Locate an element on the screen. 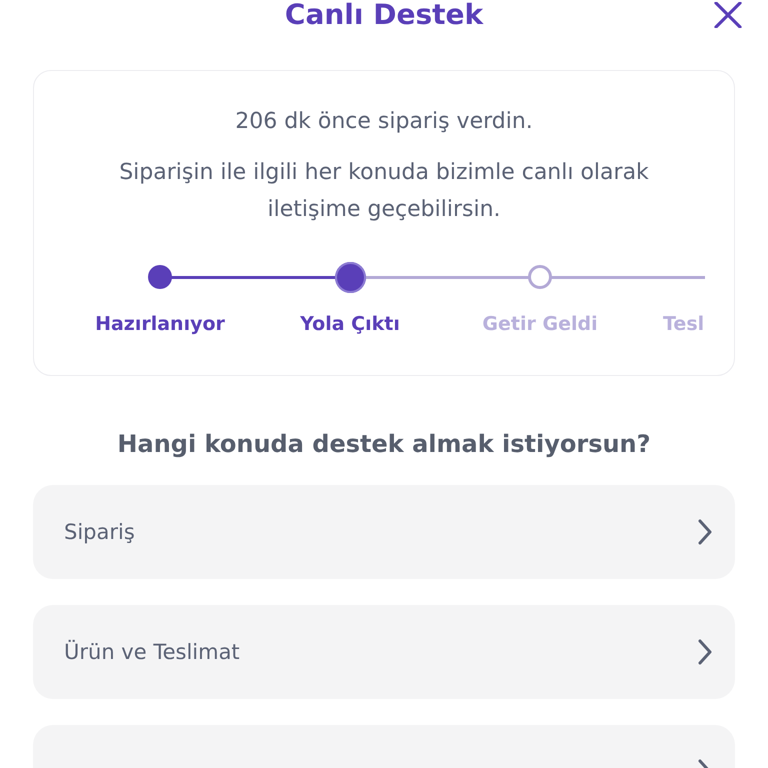  support-message: Siparişin ile ilgili her konuda bizimle canlı olarak iletişime geçebilirsin. is located at coordinates (384, 191).